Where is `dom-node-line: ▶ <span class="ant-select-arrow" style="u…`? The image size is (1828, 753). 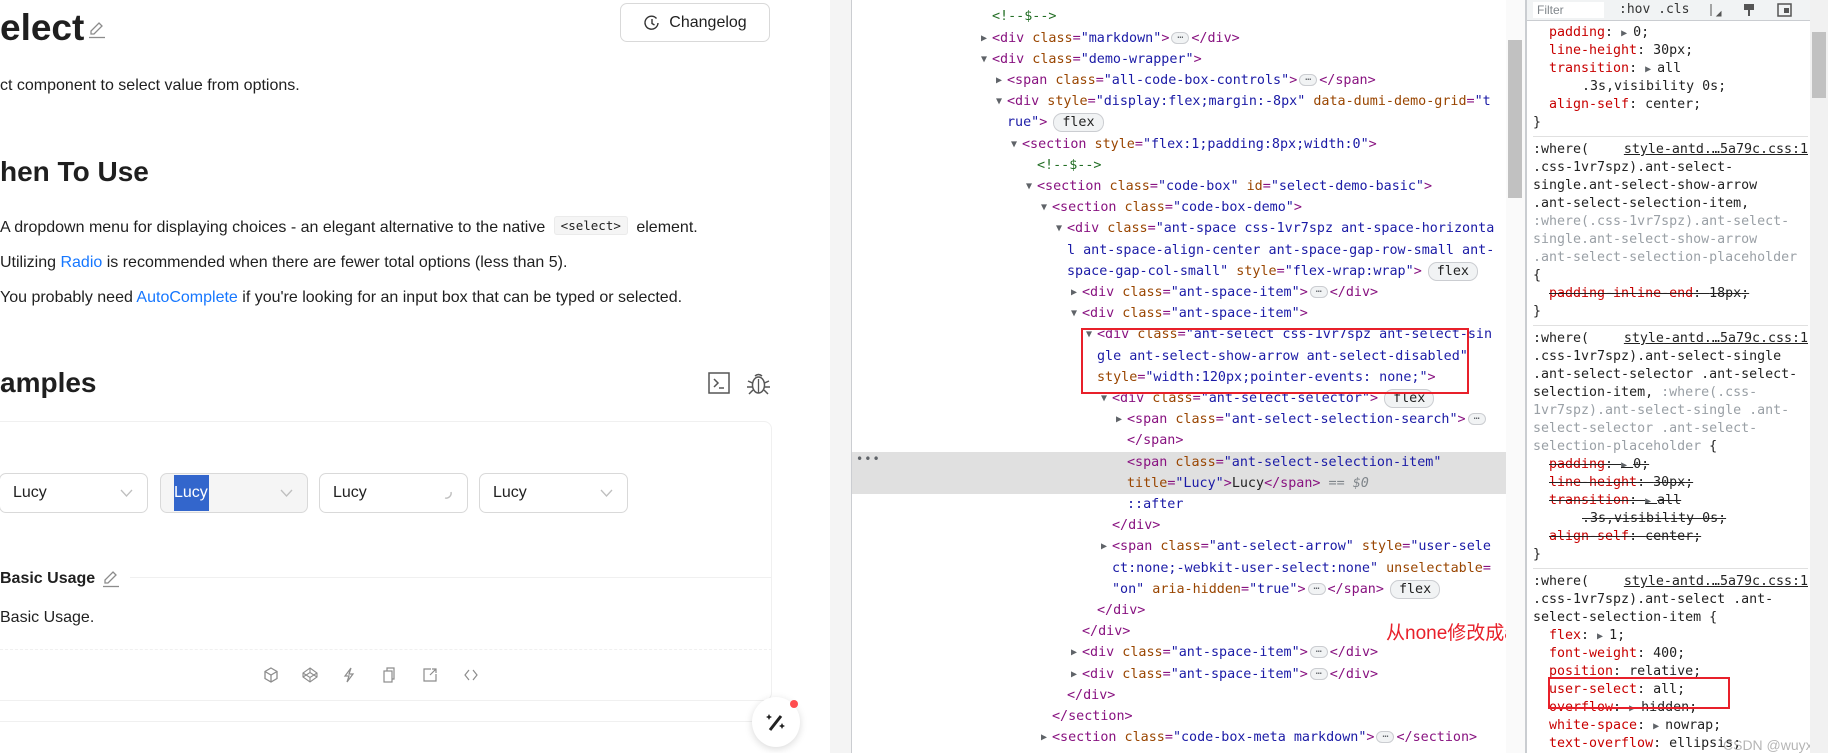
dom-node-line: ▶ <span class="ant-select-arrow" style="u… is located at coordinates (1179, 546).